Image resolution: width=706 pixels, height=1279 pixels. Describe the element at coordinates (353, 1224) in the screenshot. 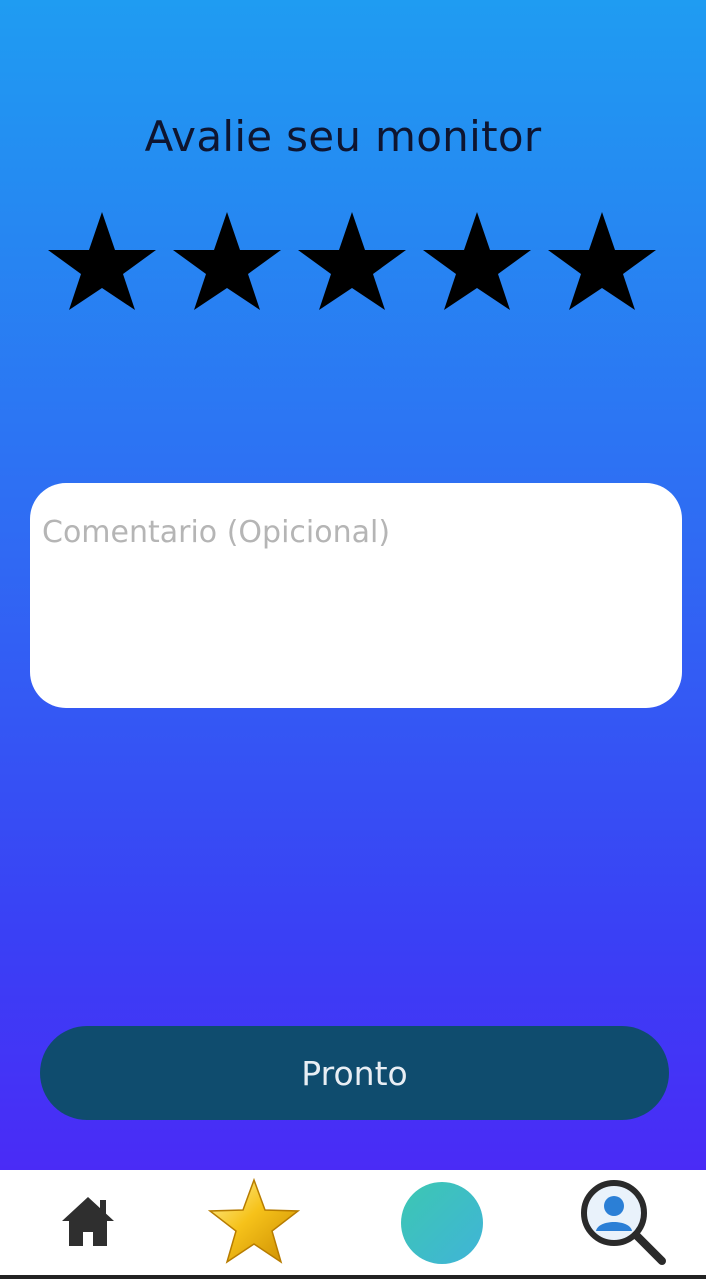

I see `bottom-nav` at that location.